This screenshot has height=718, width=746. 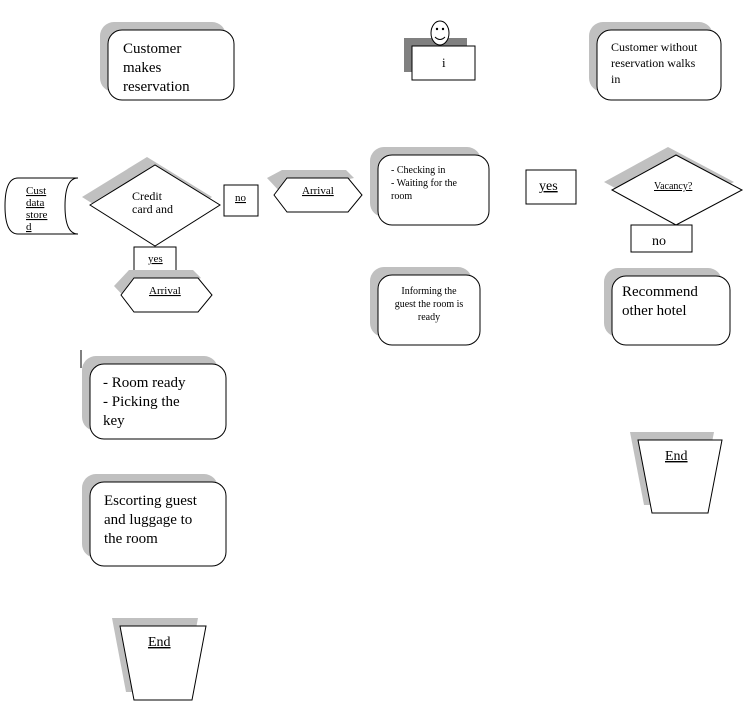 What do you see at coordinates (440, 33) in the screenshot?
I see `smiley-face-icon` at bounding box center [440, 33].